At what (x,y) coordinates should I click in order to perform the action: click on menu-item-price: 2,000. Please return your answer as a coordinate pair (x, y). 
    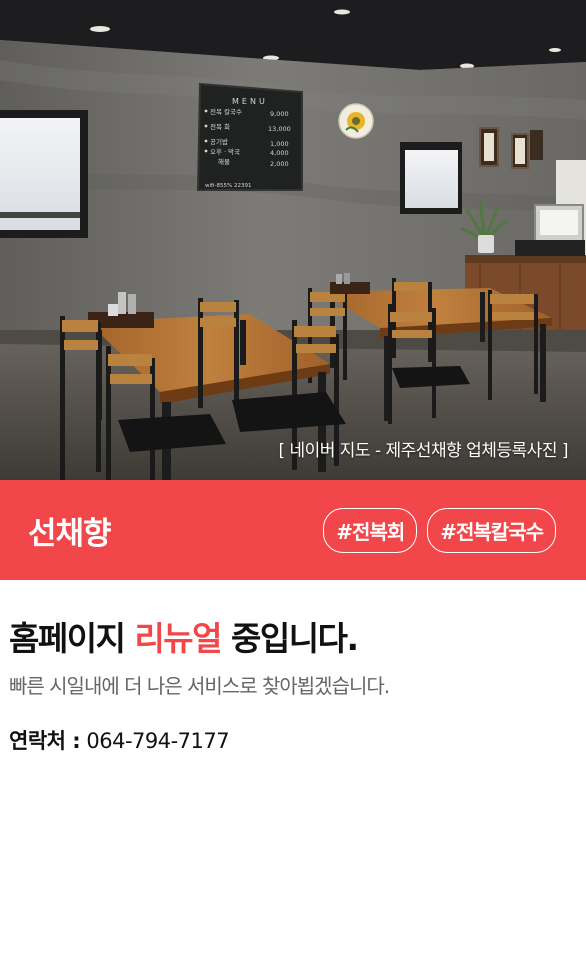
    Looking at the image, I should click on (279, 164).